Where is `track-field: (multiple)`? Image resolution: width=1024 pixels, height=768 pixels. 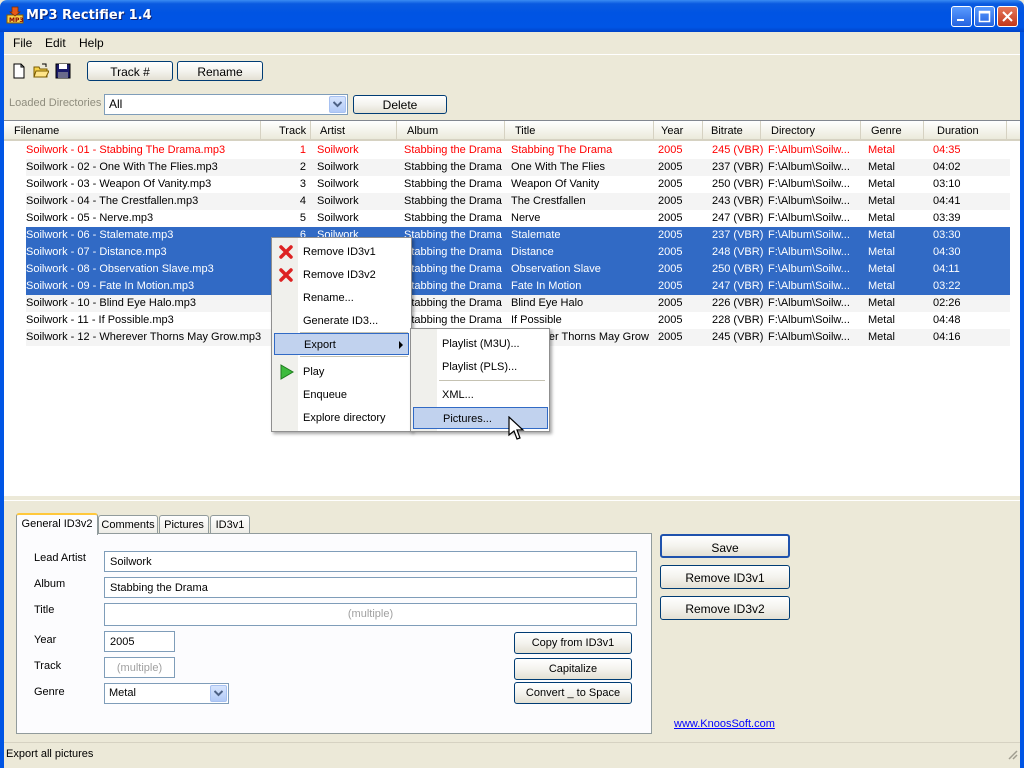 track-field: (multiple) is located at coordinates (139, 667).